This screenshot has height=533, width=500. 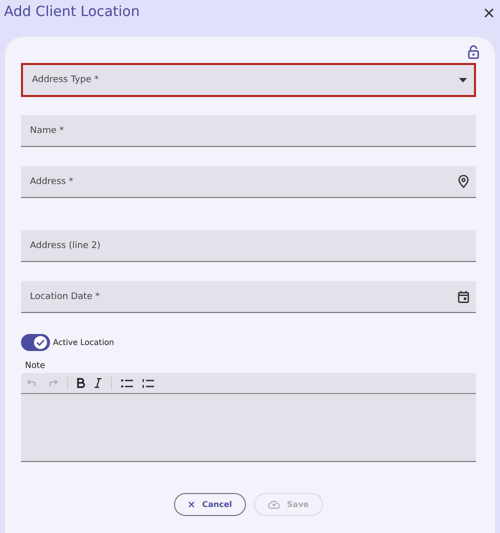 I want to click on cloud-upload-icon, so click(x=274, y=504).